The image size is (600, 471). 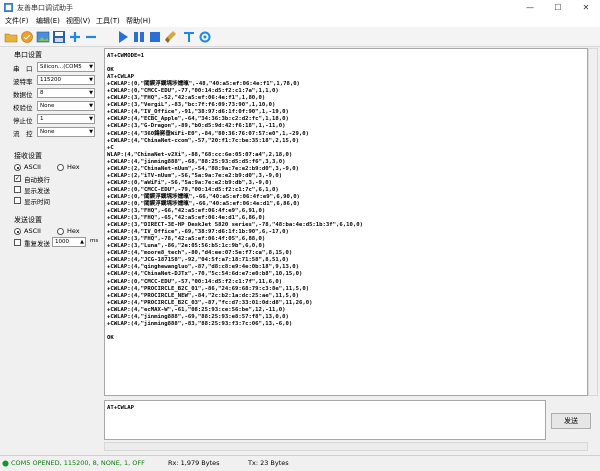 What do you see at coordinates (94, 241) in the screenshot?
I see `repeat-unit-label: ms` at bounding box center [94, 241].